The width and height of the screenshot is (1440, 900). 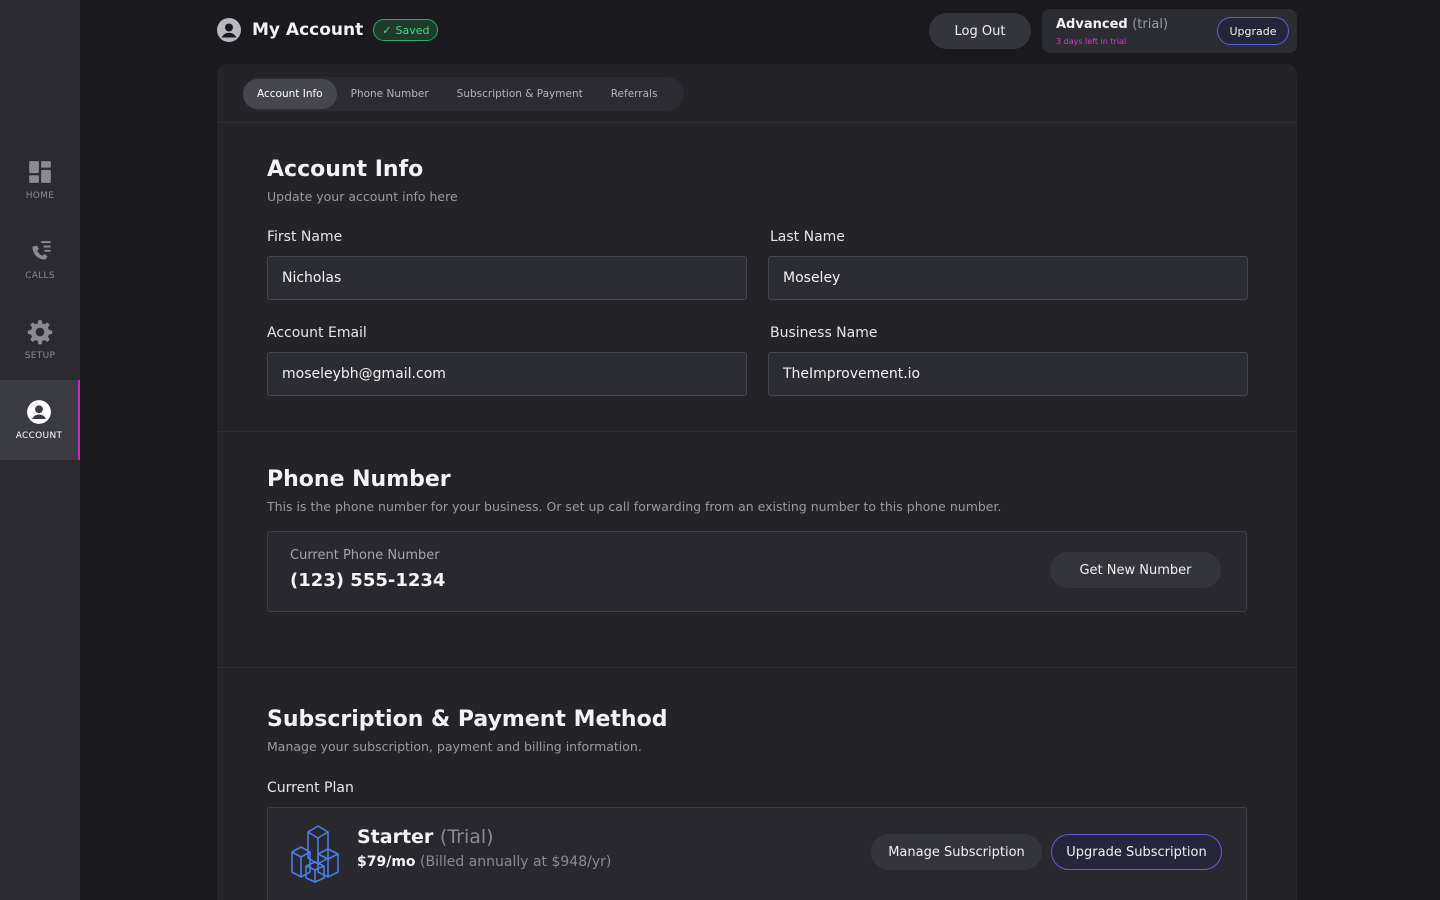 What do you see at coordinates (980, 31) in the screenshot?
I see `logout-button: Log Out` at bounding box center [980, 31].